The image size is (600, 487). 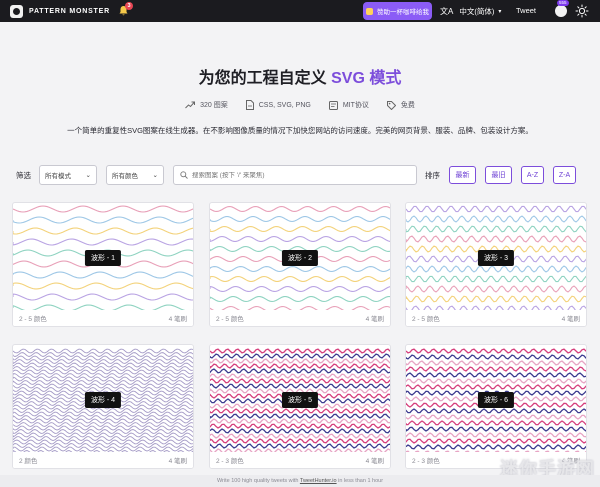 What do you see at coordinates (496, 264) in the screenshot?
I see `pattern-card: 波形 - 3 2 - 5 颜色 4 笔刷` at bounding box center [496, 264].